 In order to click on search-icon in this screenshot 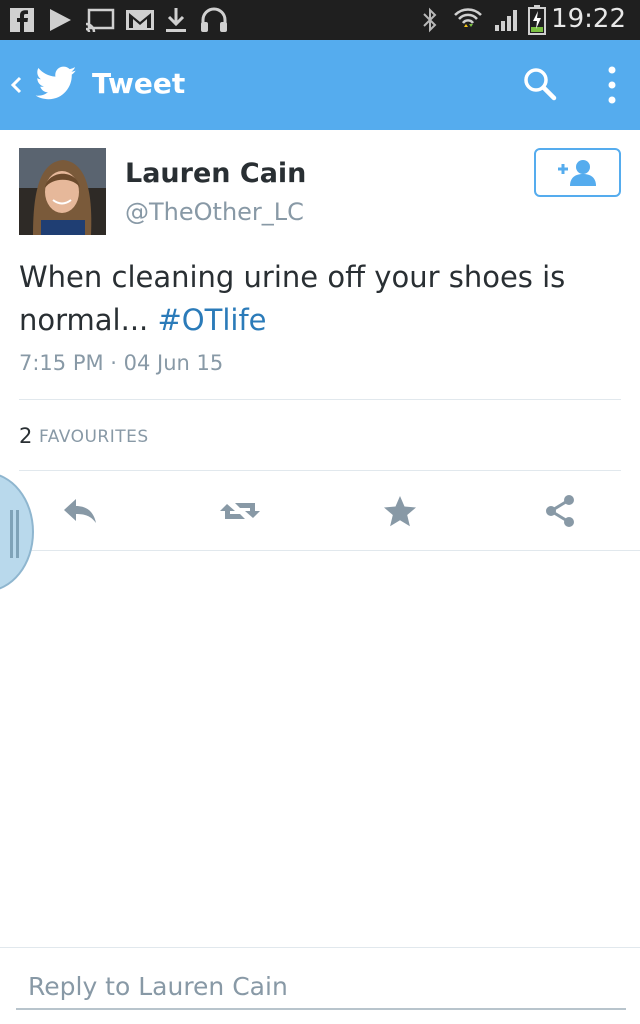, I will do `click(540, 84)`.